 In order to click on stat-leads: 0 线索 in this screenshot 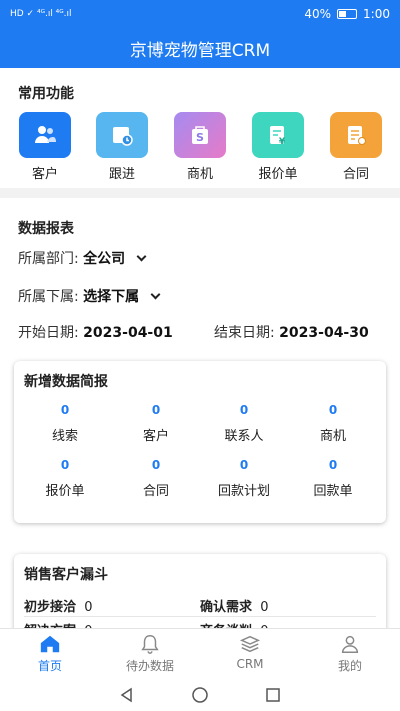, I will do `click(65, 423)`.